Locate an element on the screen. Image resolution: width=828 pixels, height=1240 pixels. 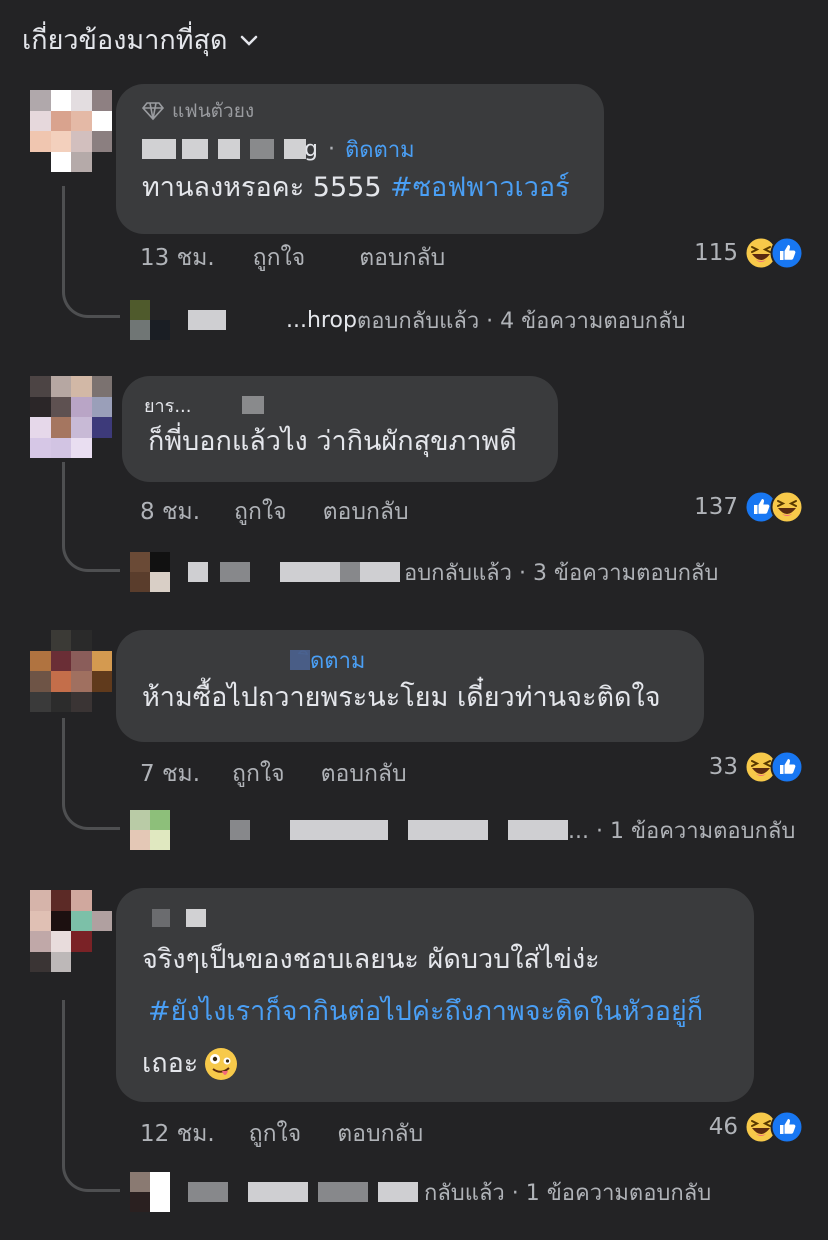
reaction-summary: 137 is located at coordinates (749, 507).